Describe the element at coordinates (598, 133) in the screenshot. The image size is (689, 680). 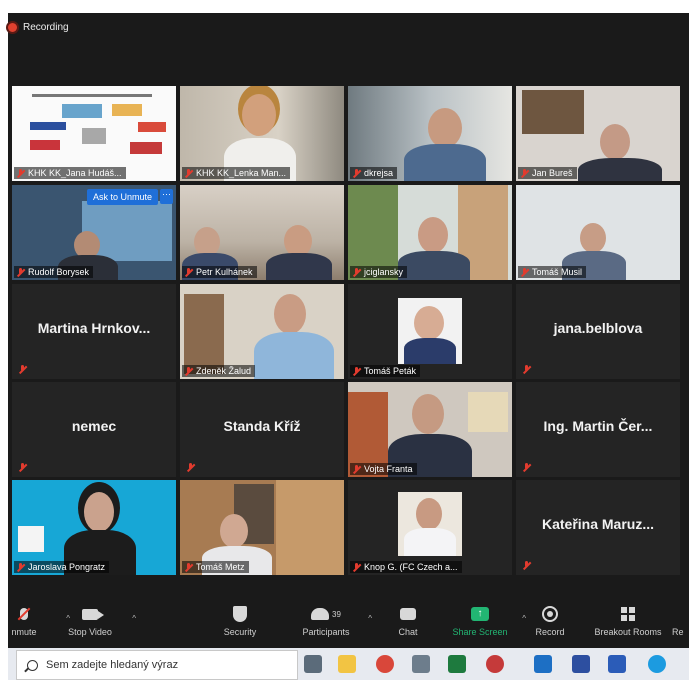
I see `video-tile: Jan Bureš` at that location.